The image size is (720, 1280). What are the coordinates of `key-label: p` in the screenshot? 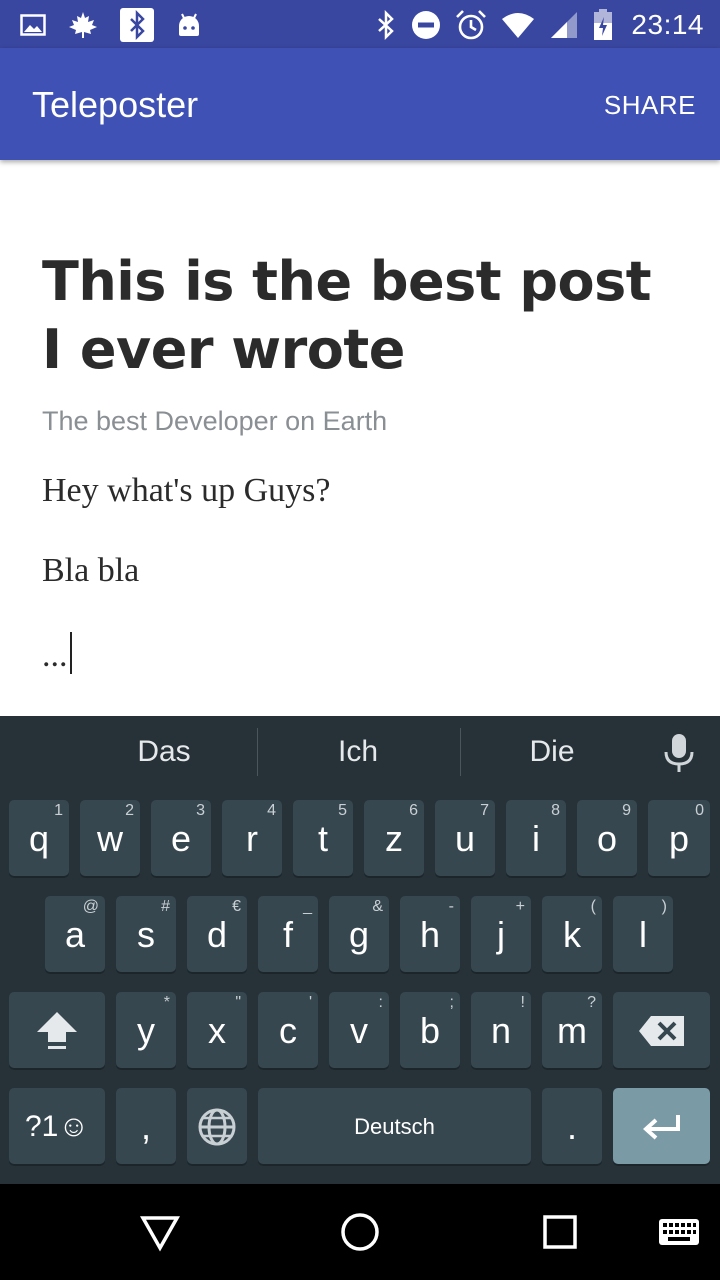 It's located at (679, 838).